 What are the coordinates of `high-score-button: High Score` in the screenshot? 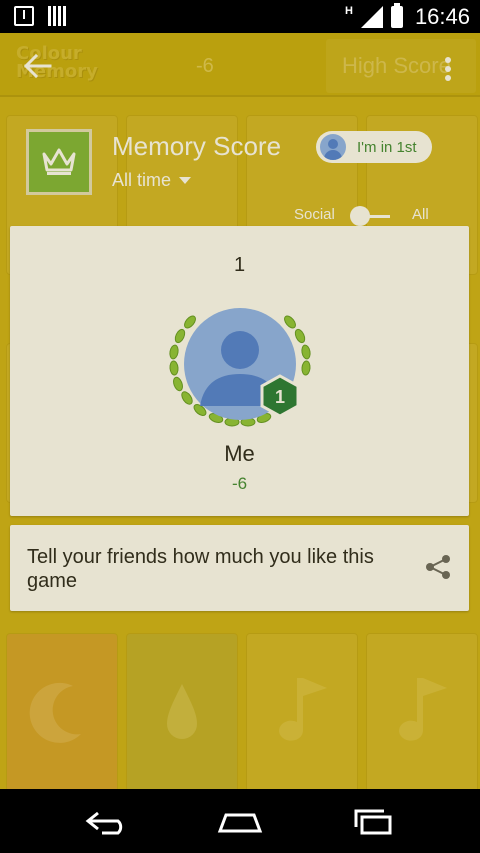 It's located at (401, 66).